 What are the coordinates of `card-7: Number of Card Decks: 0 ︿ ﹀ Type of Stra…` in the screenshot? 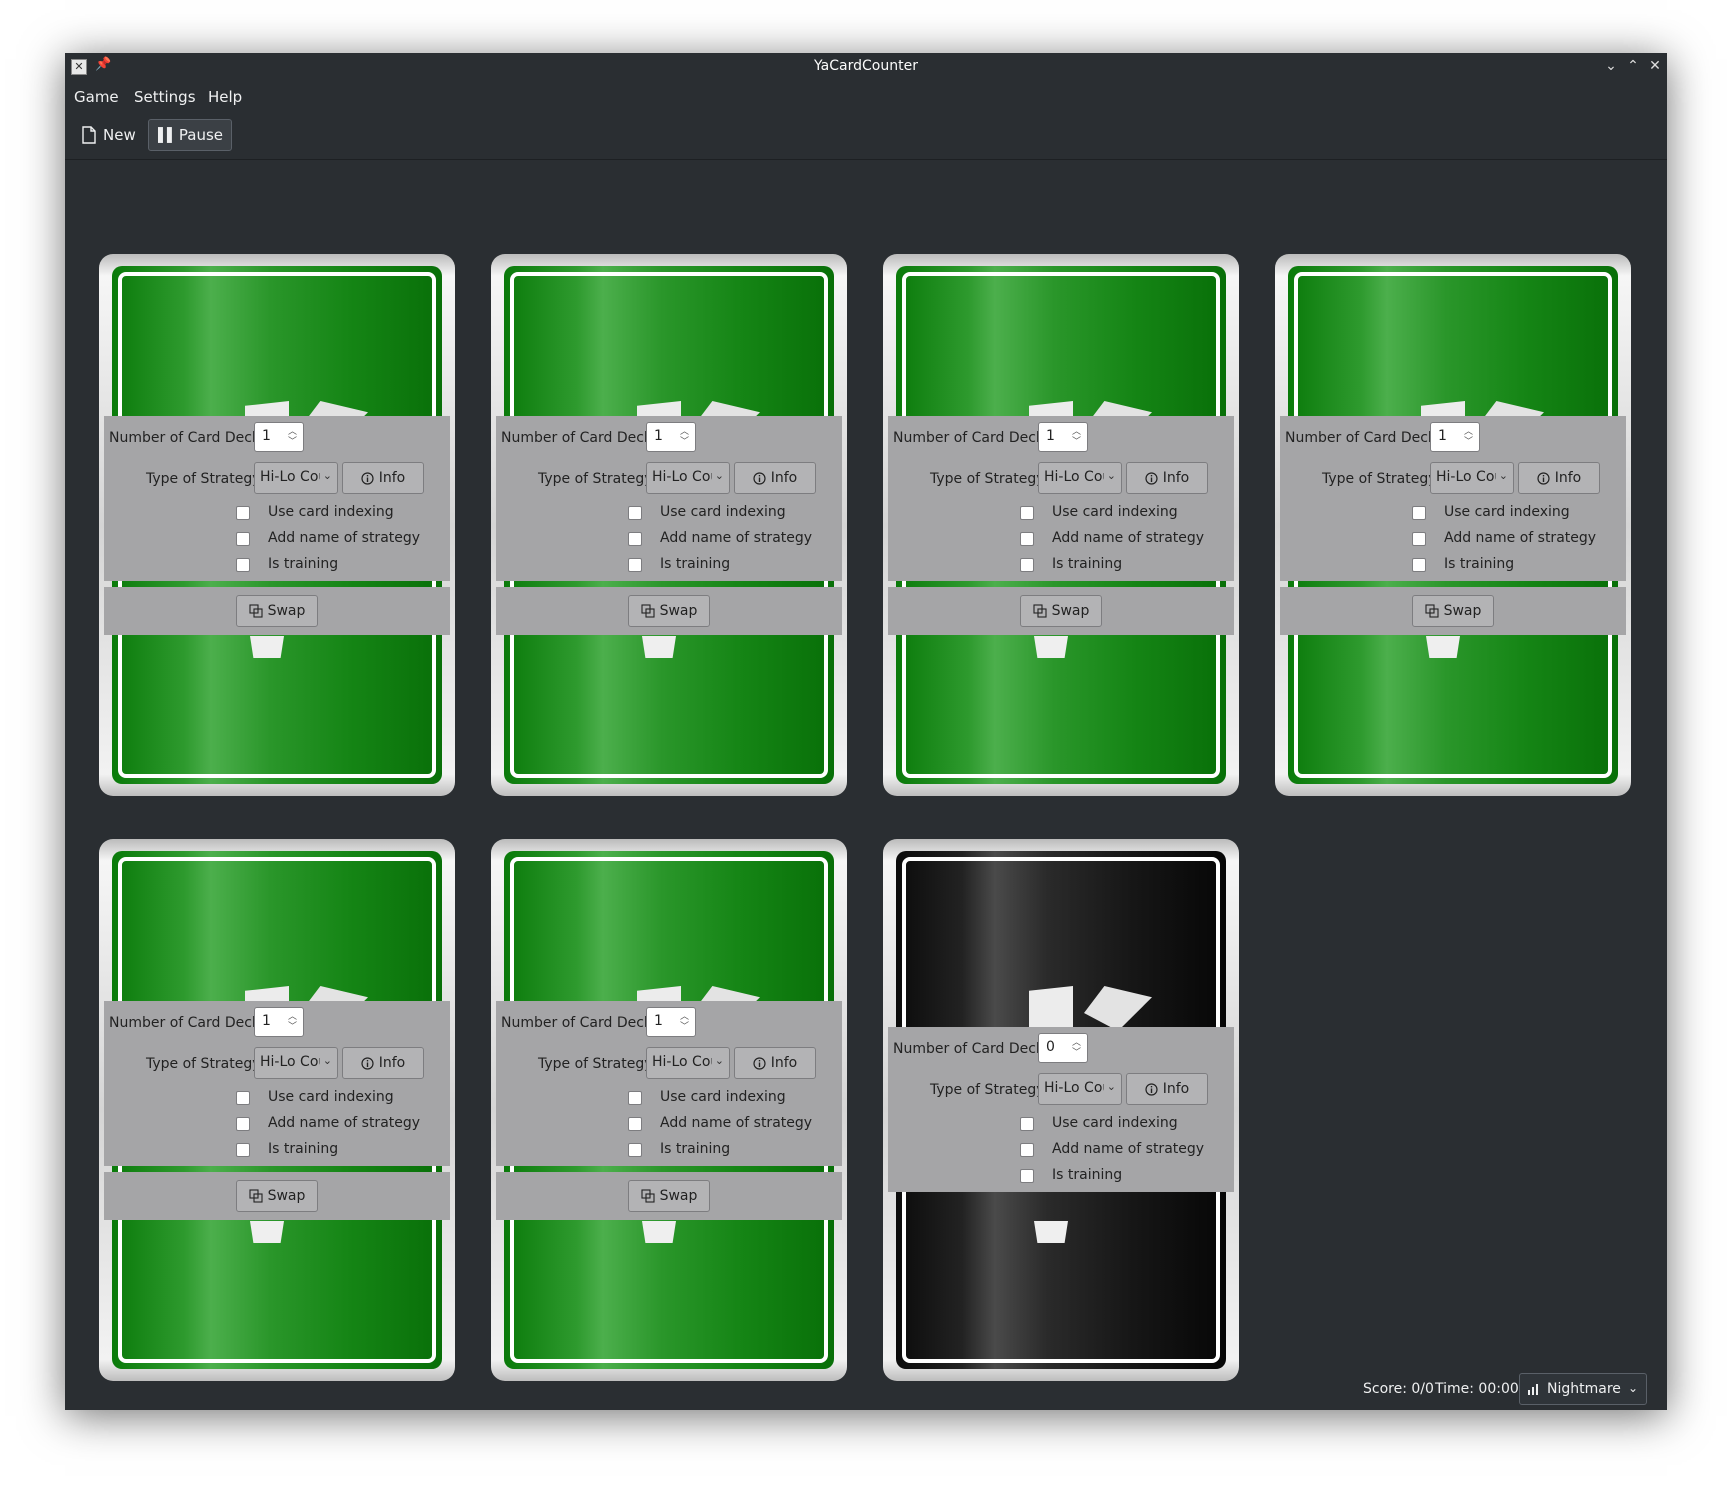 It's located at (1061, 1110).